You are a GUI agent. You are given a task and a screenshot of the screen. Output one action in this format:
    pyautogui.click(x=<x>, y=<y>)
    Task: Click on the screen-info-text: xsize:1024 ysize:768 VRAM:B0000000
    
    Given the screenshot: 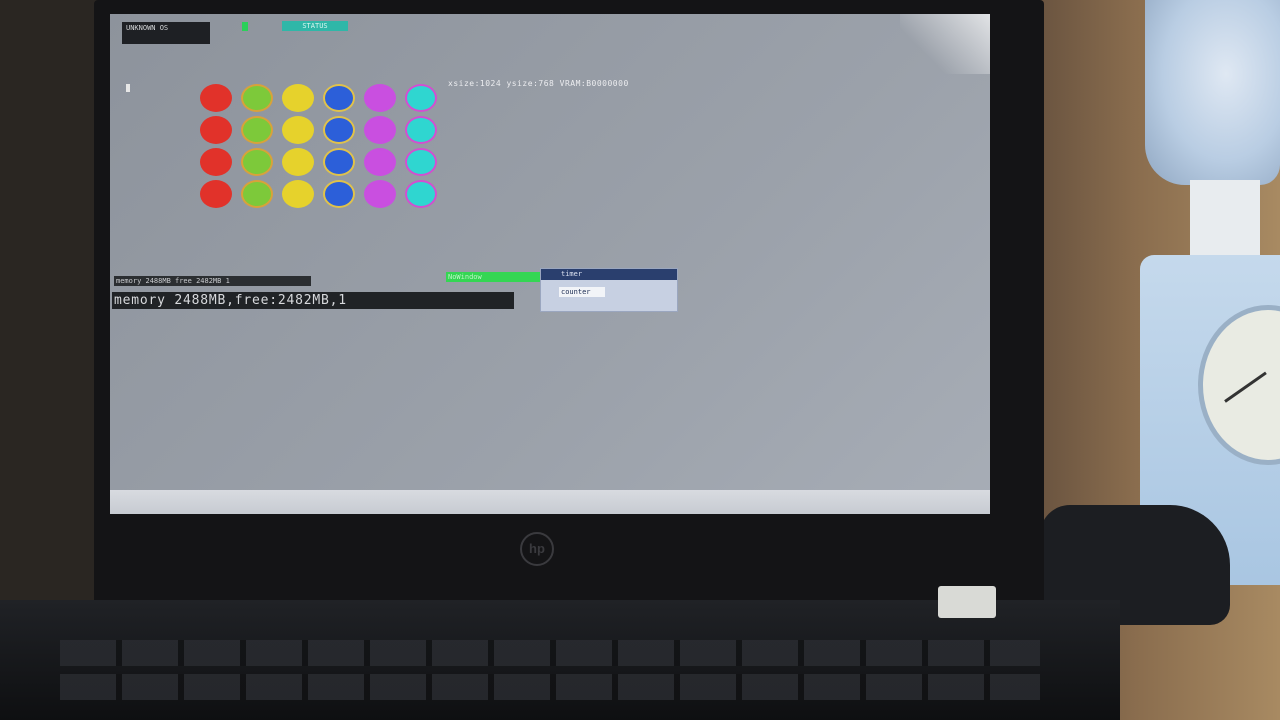 What is the action you would take?
    pyautogui.click(x=538, y=83)
    